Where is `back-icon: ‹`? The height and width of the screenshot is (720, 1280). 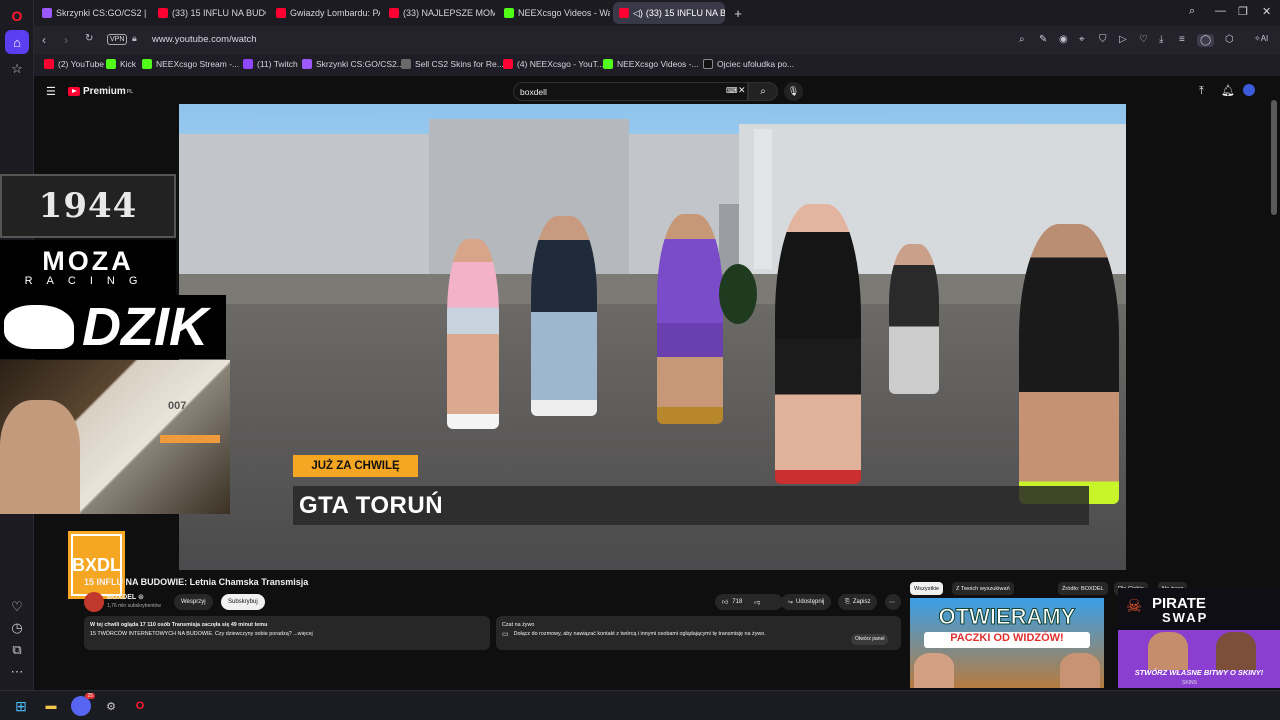 back-icon: ‹ is located at coordinates (44, 40).